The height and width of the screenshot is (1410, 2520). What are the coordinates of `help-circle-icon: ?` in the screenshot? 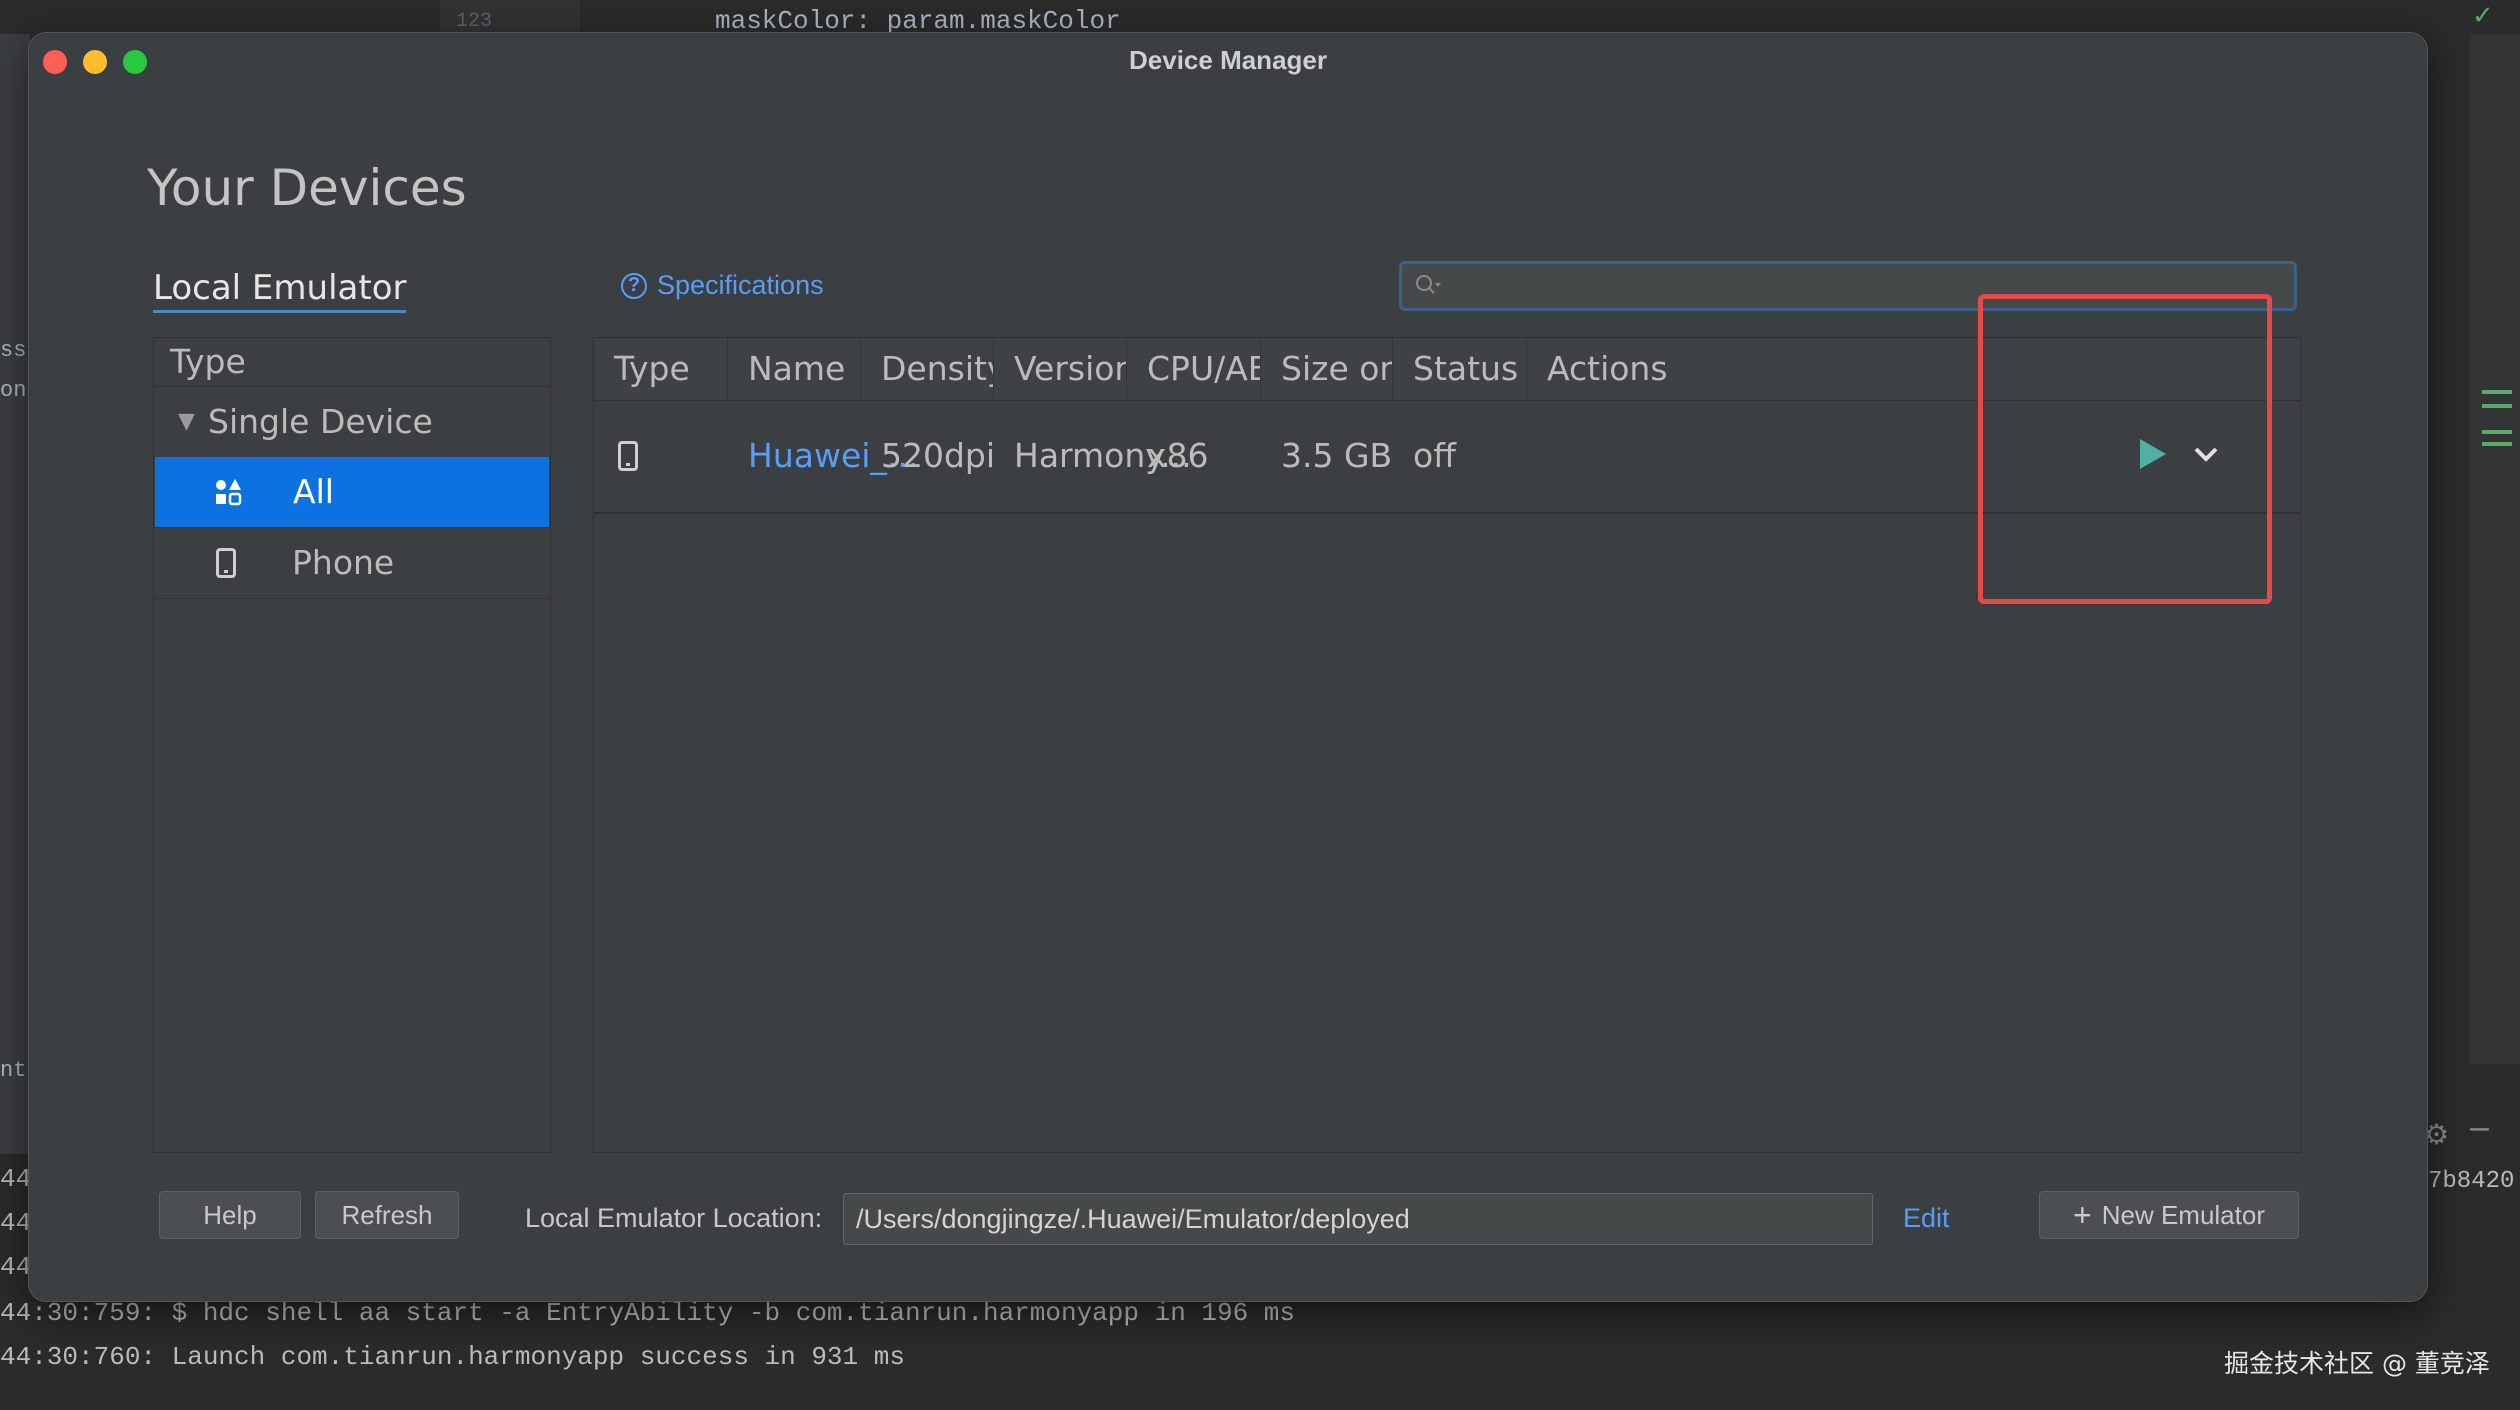 It's located at (634, 285).